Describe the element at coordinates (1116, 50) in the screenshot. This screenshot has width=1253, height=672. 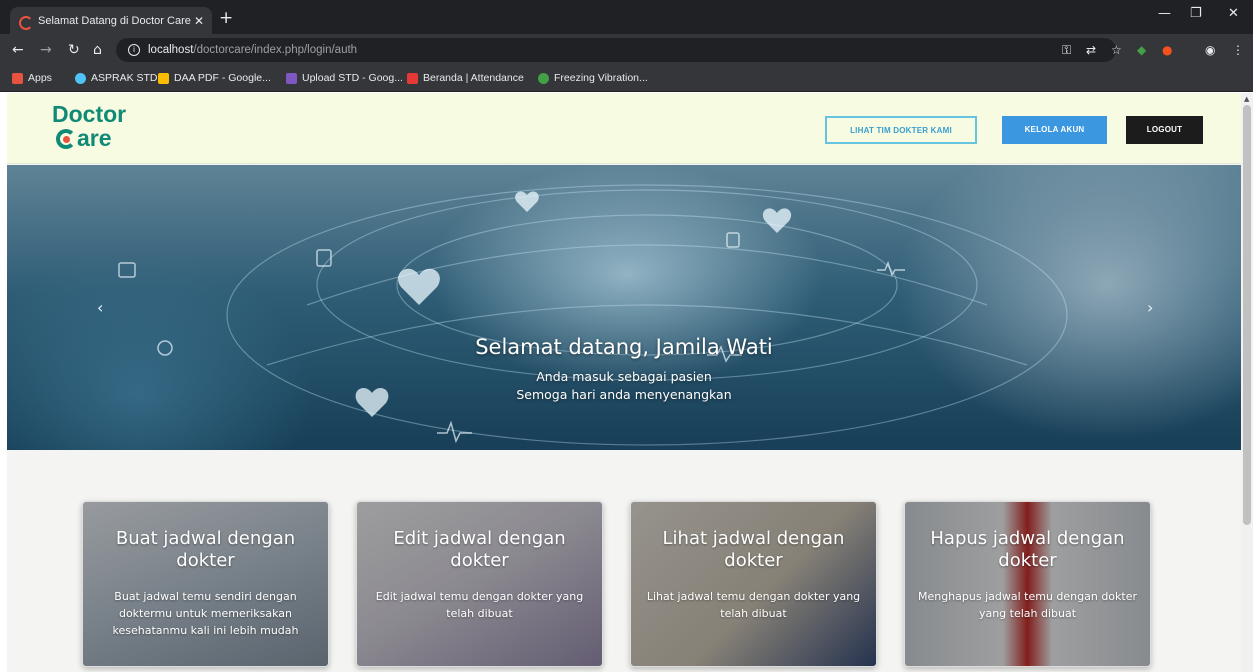
I see `bookmark-star-icon: ☆` at that location.